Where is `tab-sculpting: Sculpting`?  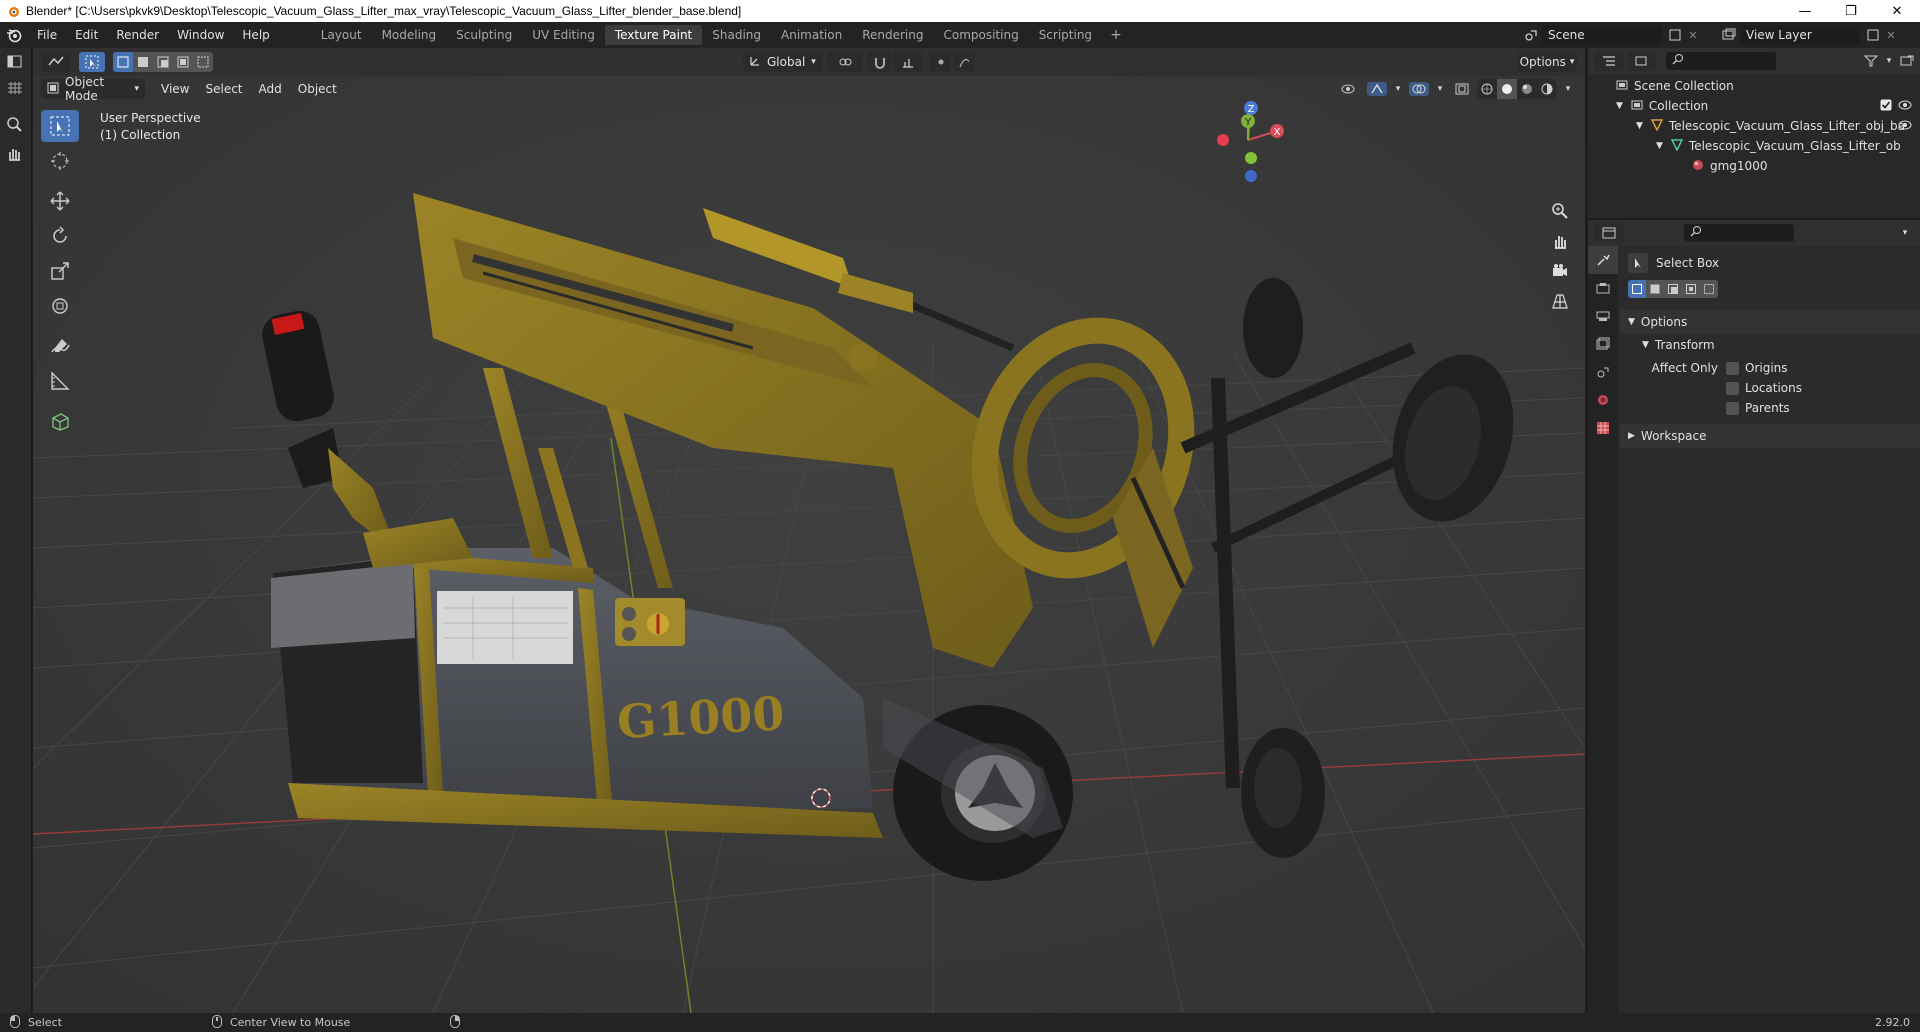
tab-sculpting: Sculpting is located at coordinates (484, 35).